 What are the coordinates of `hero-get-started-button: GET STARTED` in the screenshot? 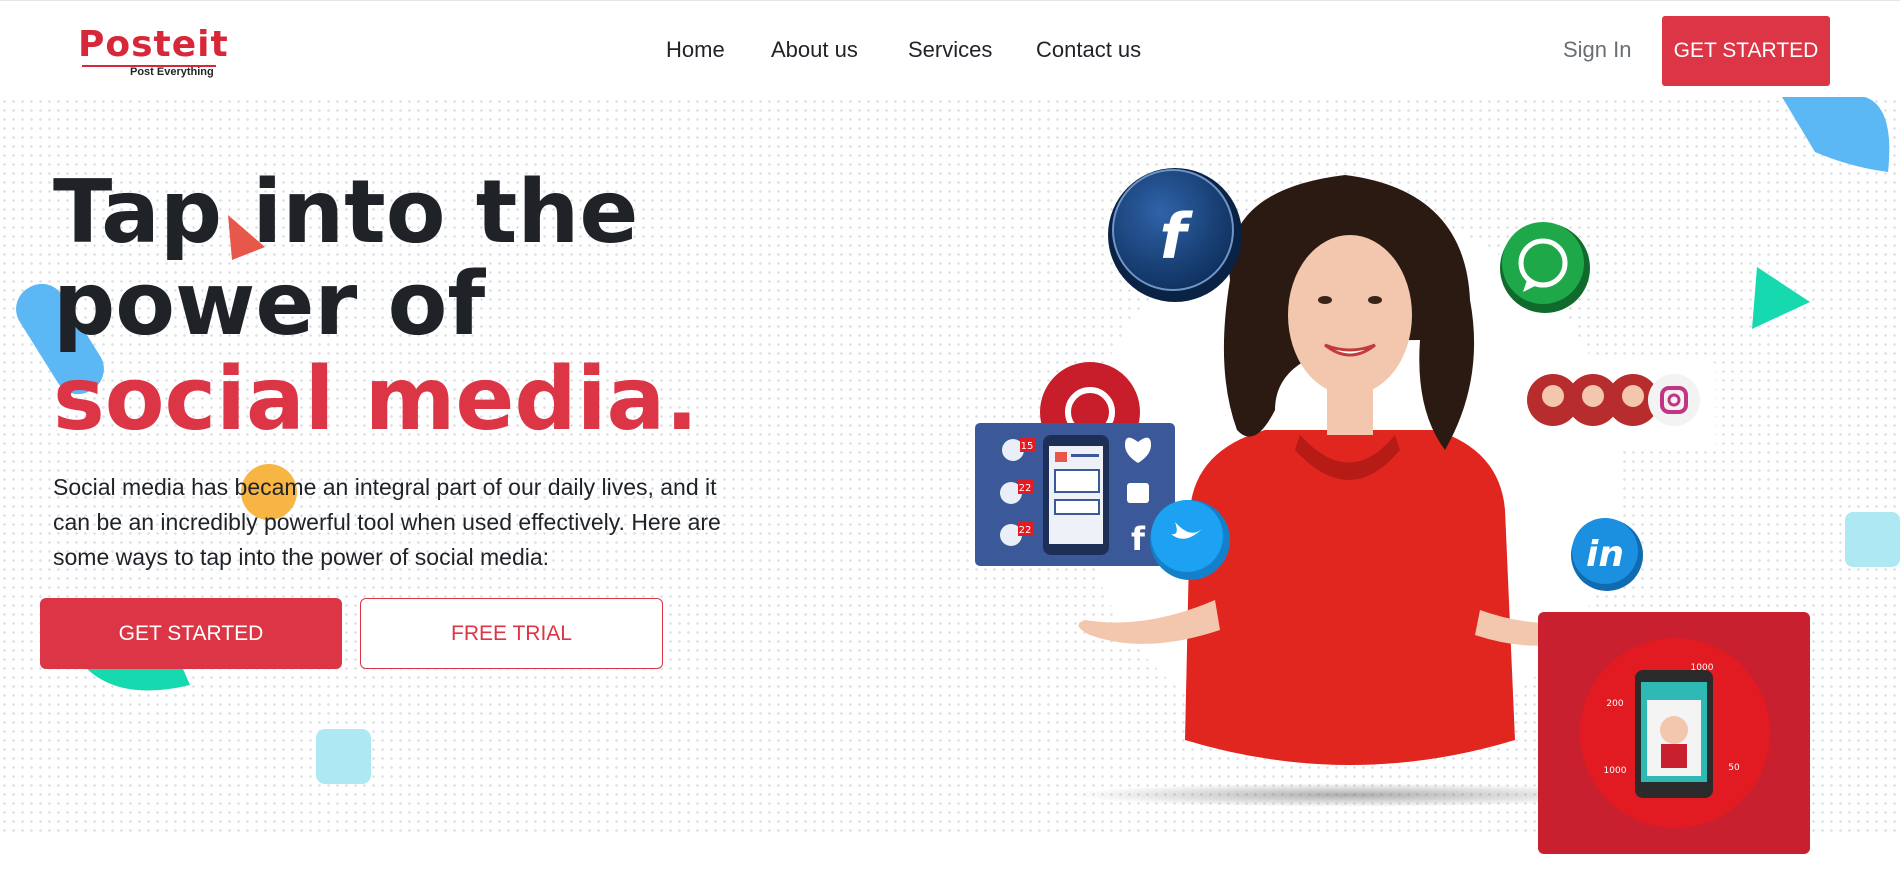 It's located at (191, 633).